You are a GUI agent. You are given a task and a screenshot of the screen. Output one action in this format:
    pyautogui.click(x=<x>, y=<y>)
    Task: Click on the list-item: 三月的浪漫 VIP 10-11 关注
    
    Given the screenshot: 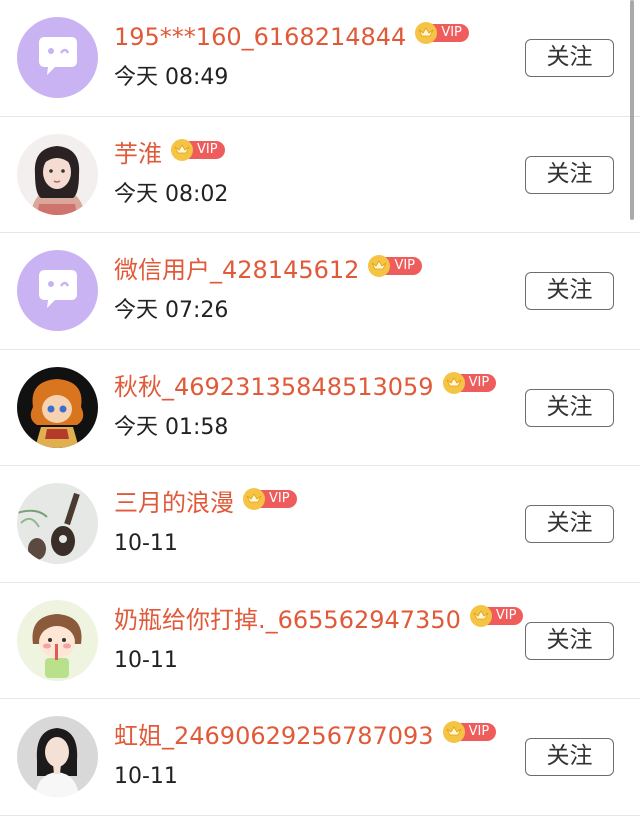 What is the action you would take?
    pyautogui.click(x=320, y=524)
    